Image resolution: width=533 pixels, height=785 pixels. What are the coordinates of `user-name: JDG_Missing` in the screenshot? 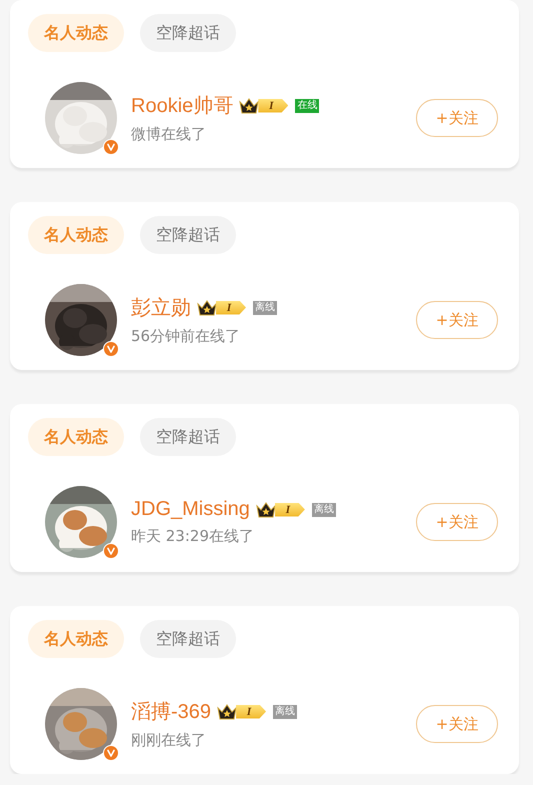 It's located at (190, 509).